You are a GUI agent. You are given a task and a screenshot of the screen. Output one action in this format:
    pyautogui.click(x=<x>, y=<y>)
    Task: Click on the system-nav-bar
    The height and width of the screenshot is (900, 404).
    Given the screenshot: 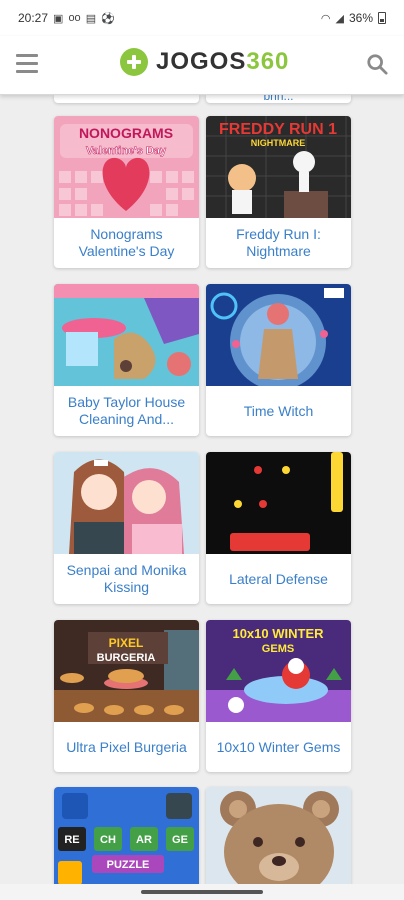 What is the action you would take?
    pyautogui.click(x=202, y=892)
    